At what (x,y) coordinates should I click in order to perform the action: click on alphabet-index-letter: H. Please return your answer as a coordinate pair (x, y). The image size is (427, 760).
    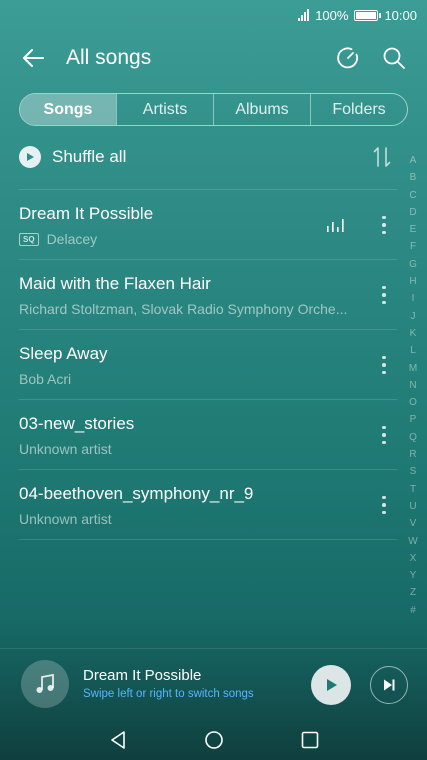
    Looking at the image, I should click on (412, 281).